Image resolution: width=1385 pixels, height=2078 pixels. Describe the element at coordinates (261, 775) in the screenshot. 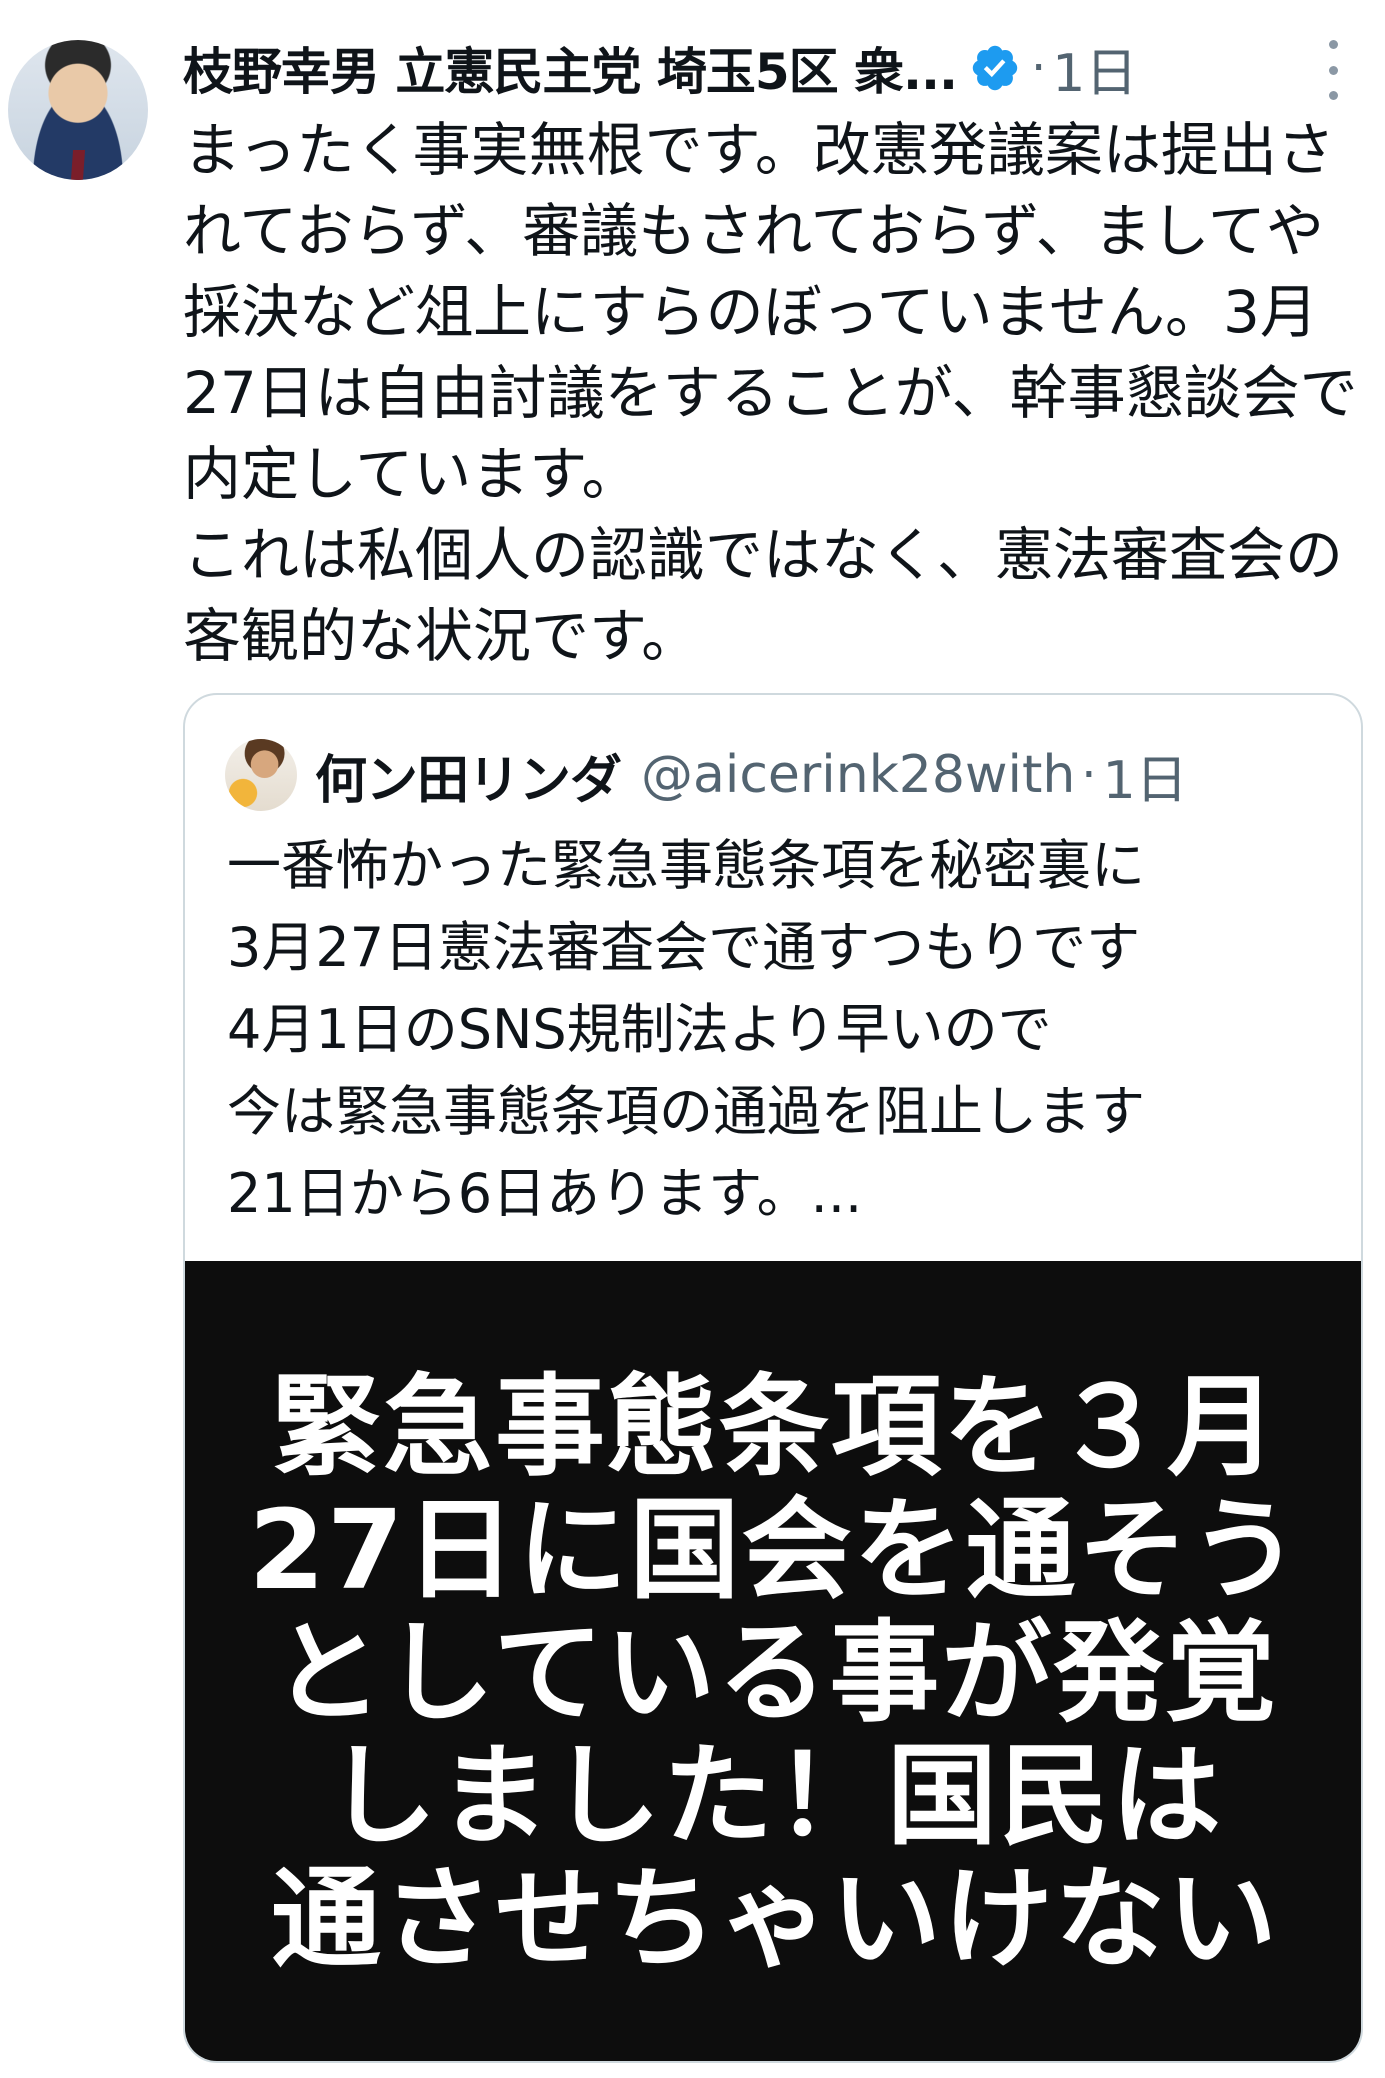

I see `quoted-author-avatar` at that location.